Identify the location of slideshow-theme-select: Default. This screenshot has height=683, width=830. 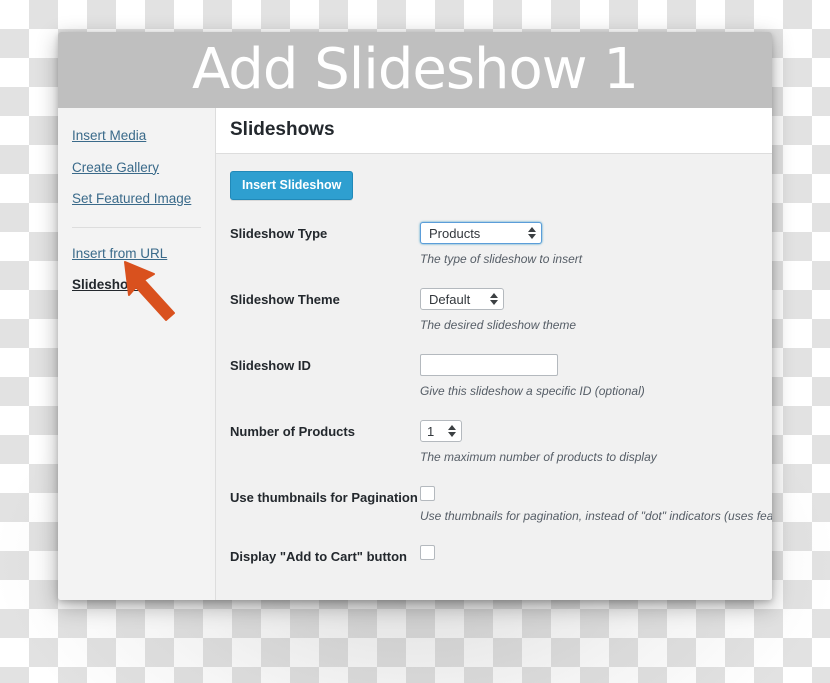
(462, 299).